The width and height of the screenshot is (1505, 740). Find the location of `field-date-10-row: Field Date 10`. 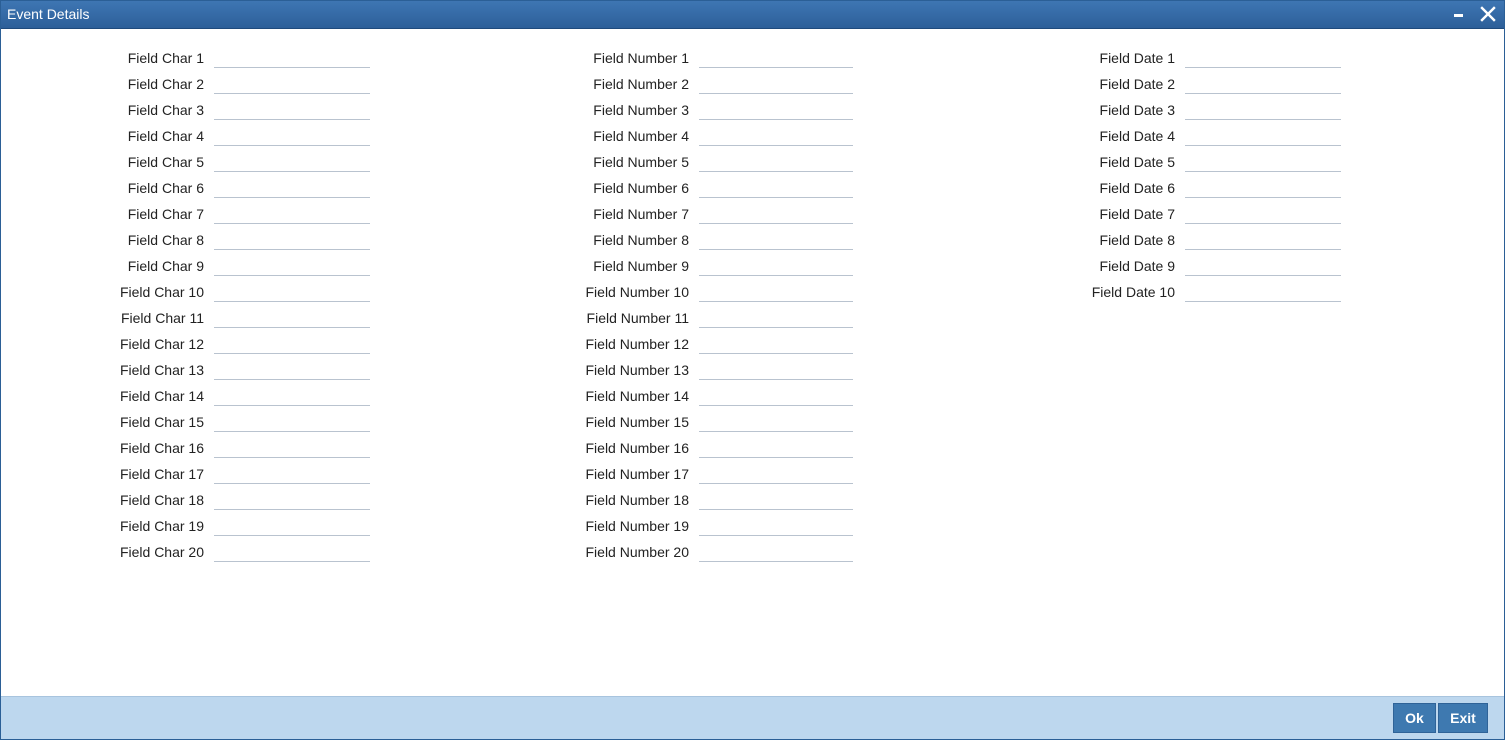

field-date-10-row: Field Date 10 is located at coordinates (671, 292).